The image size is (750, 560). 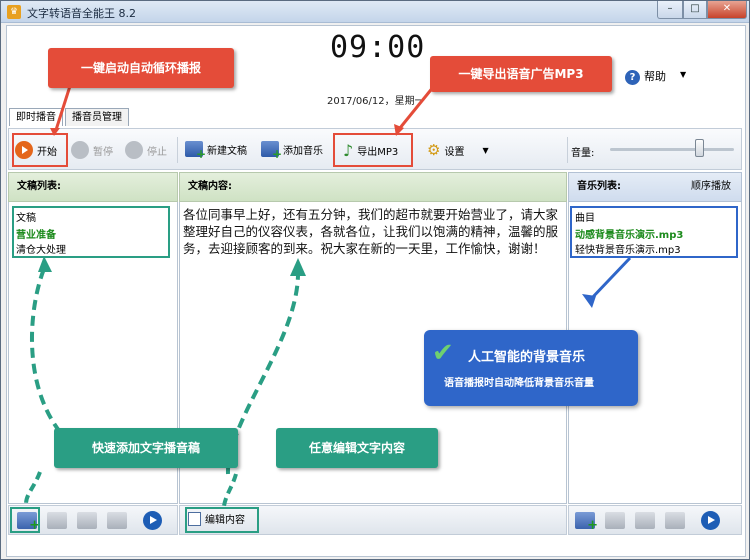 I want to click on clock-date: 2017/06/12，星期一, so click(x=376, y=101).